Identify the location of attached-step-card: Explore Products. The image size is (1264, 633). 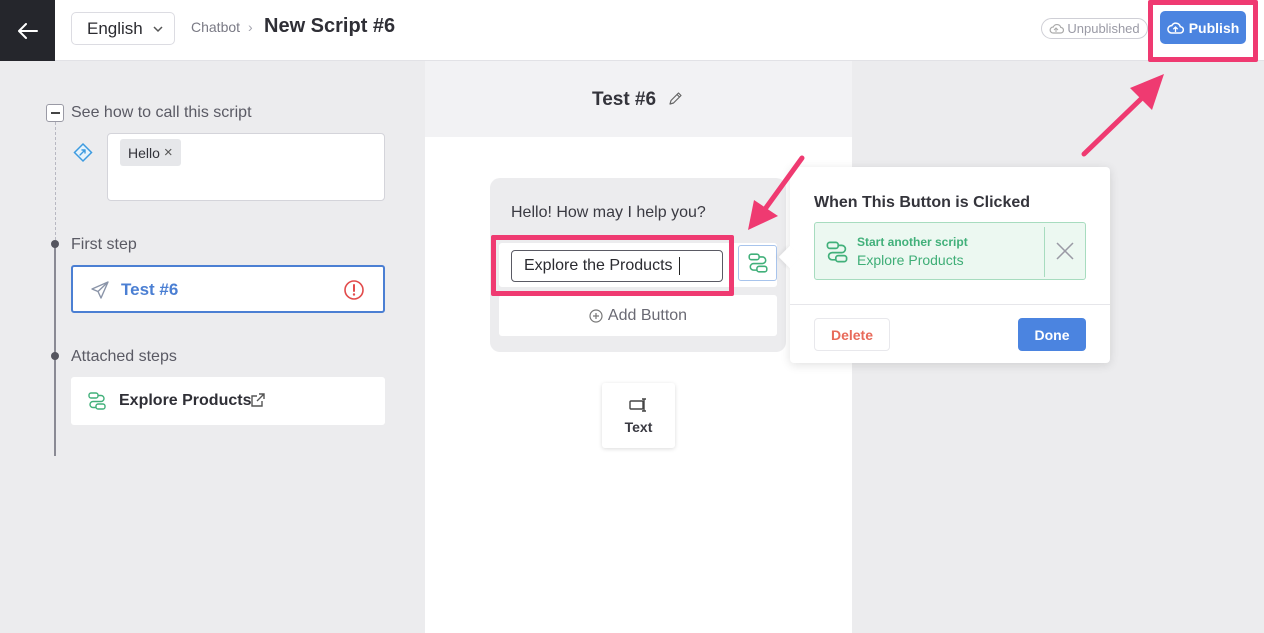
(228, 401).